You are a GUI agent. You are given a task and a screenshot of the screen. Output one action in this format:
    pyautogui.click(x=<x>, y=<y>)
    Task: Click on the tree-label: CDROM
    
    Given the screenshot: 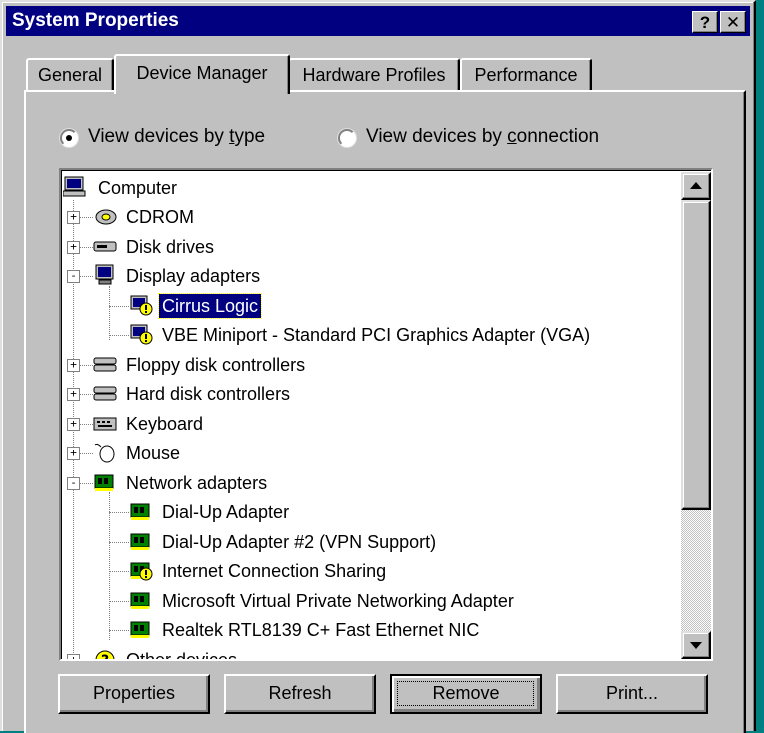 What is the action you would take?
    pyautogui.click(x=160, y=217)
    